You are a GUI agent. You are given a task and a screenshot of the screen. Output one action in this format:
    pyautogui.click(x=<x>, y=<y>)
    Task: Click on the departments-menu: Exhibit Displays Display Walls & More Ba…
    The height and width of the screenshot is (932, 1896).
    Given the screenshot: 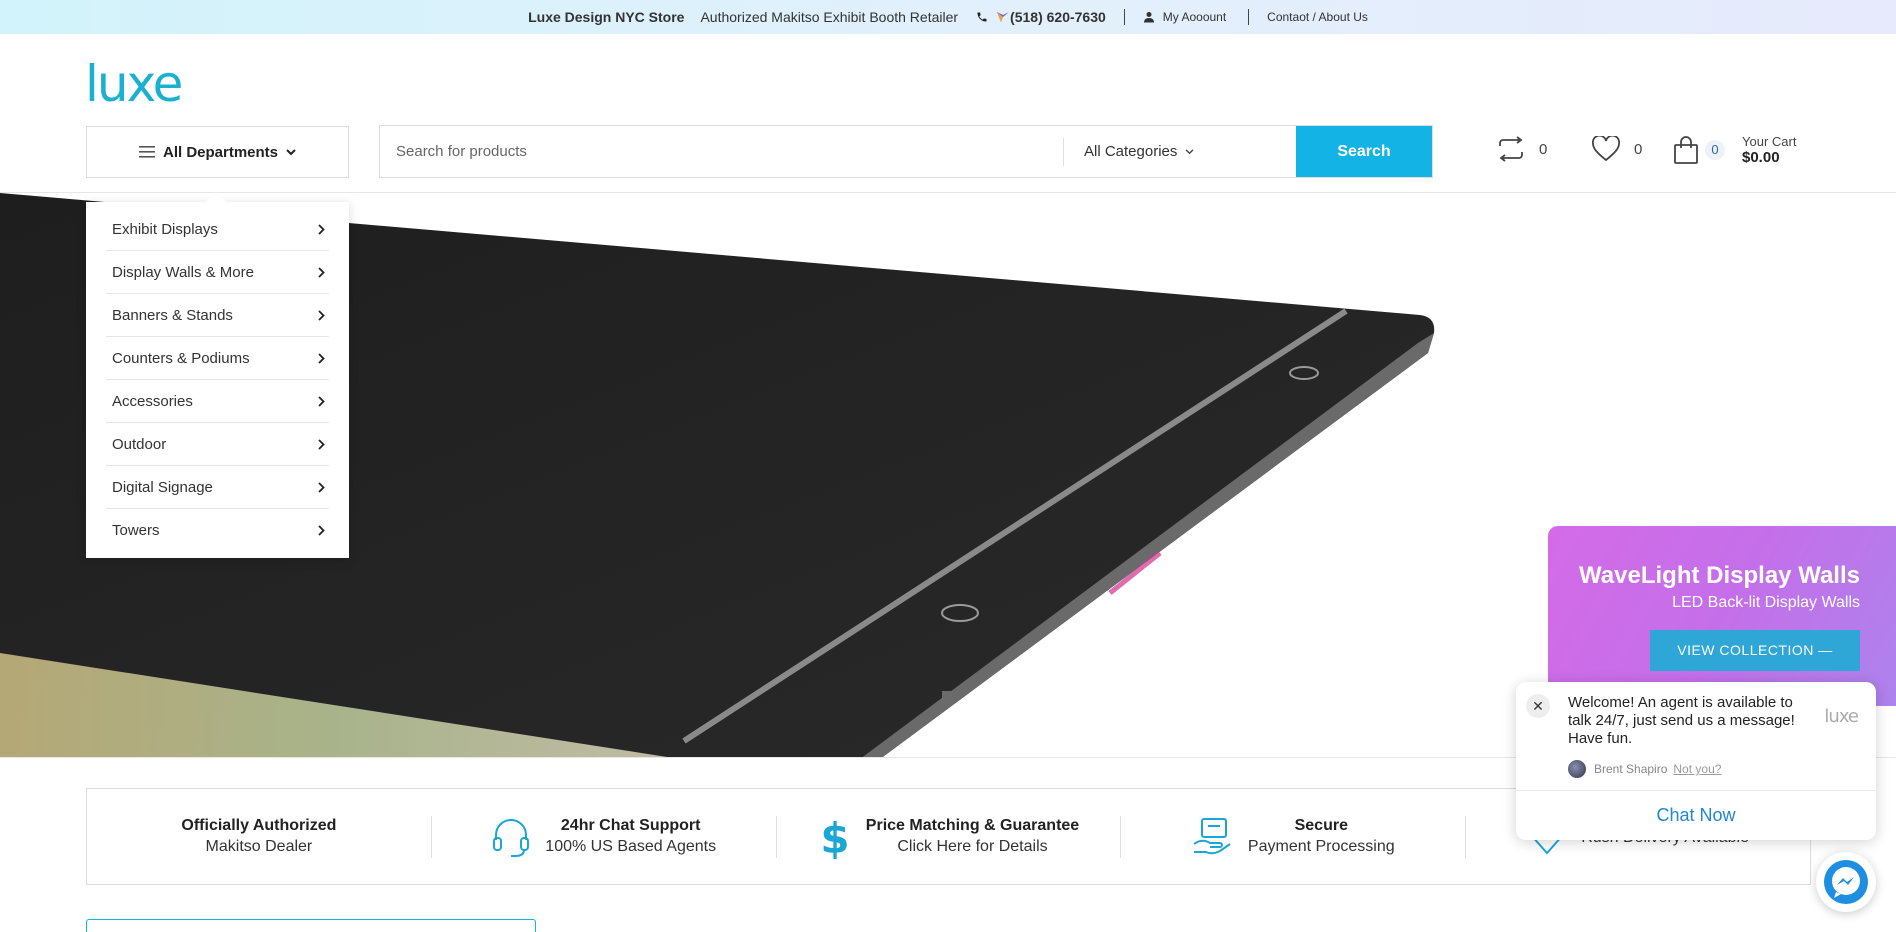 What is the action you would take?
    pyautogui.click(x=217, y=375)
    